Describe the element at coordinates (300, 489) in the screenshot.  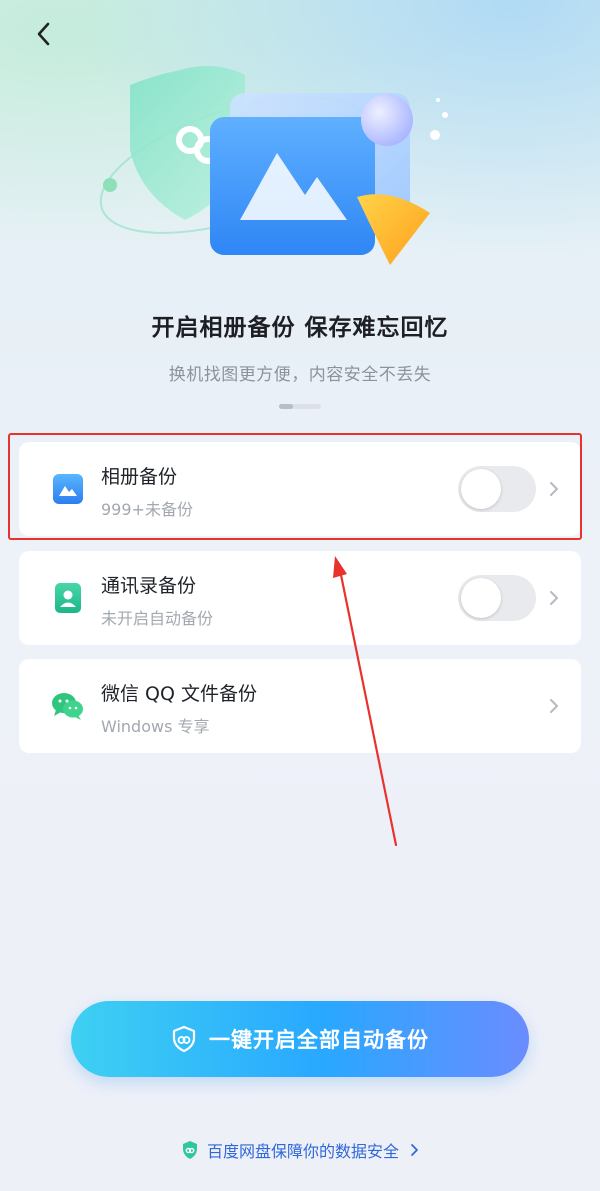
I see `backup-item-album: 相册备份 999+未备份` at that location.